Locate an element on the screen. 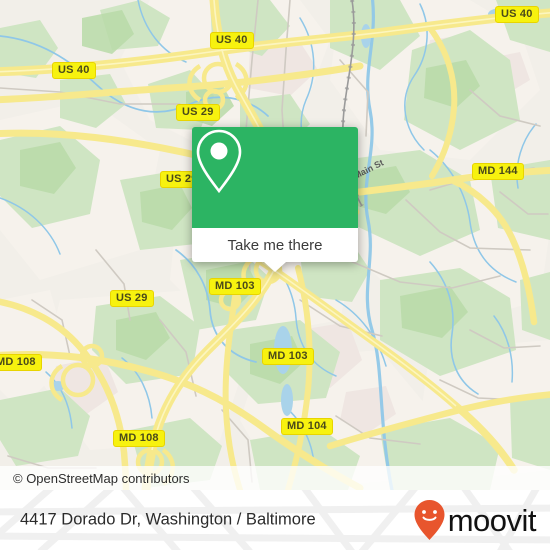 The height and width of the screenshot is (550, 550). map-pin-icon is located at coordinates (219, 161).